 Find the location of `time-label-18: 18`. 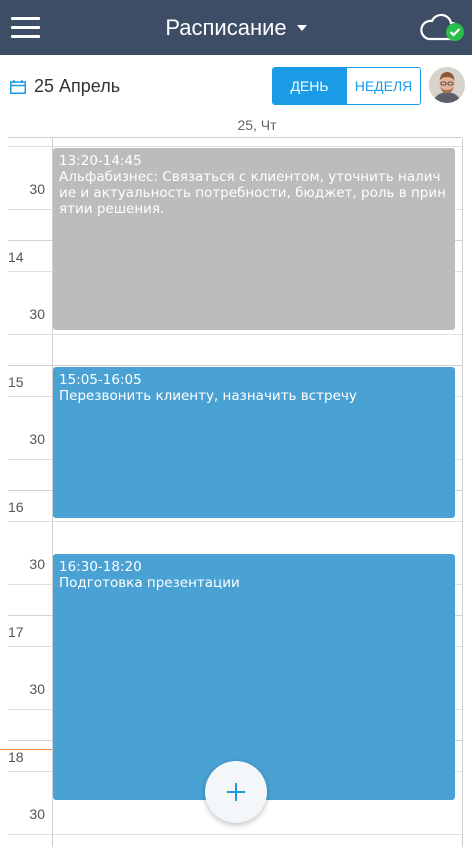

time-label-18: 18 is located at coordinates (16, 757).